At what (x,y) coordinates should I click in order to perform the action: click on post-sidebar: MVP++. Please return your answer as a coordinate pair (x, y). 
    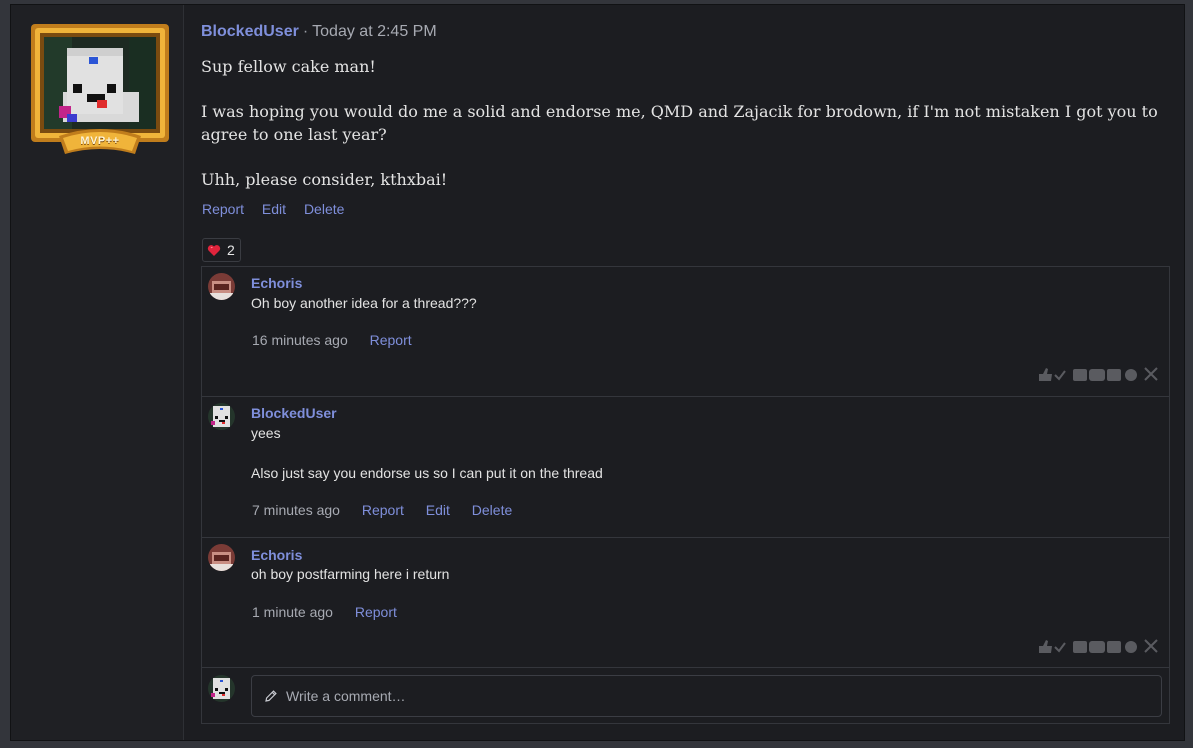
    Looking at the image, I should click on (97, 372).